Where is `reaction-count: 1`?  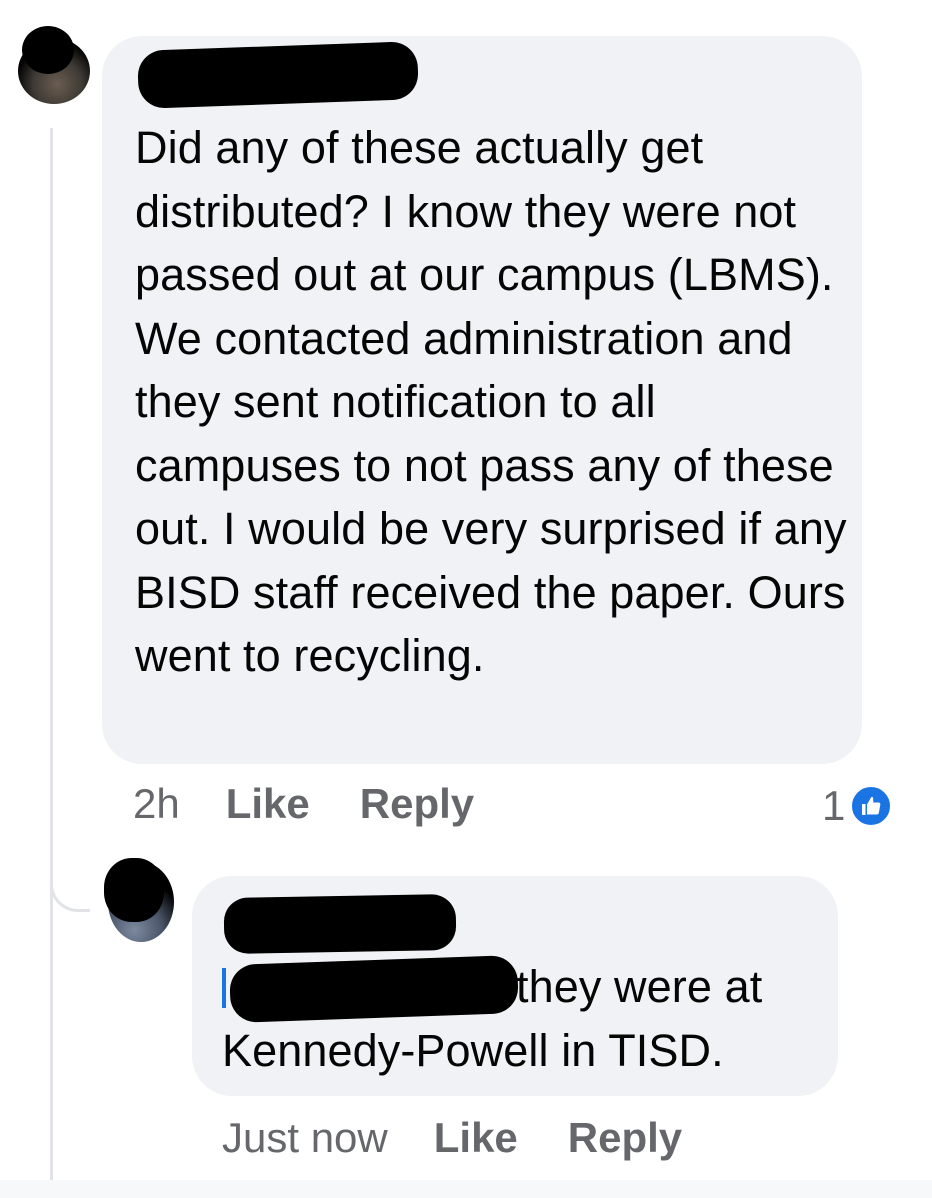 reaction-count: 1 is located at coordinates (834, 805).